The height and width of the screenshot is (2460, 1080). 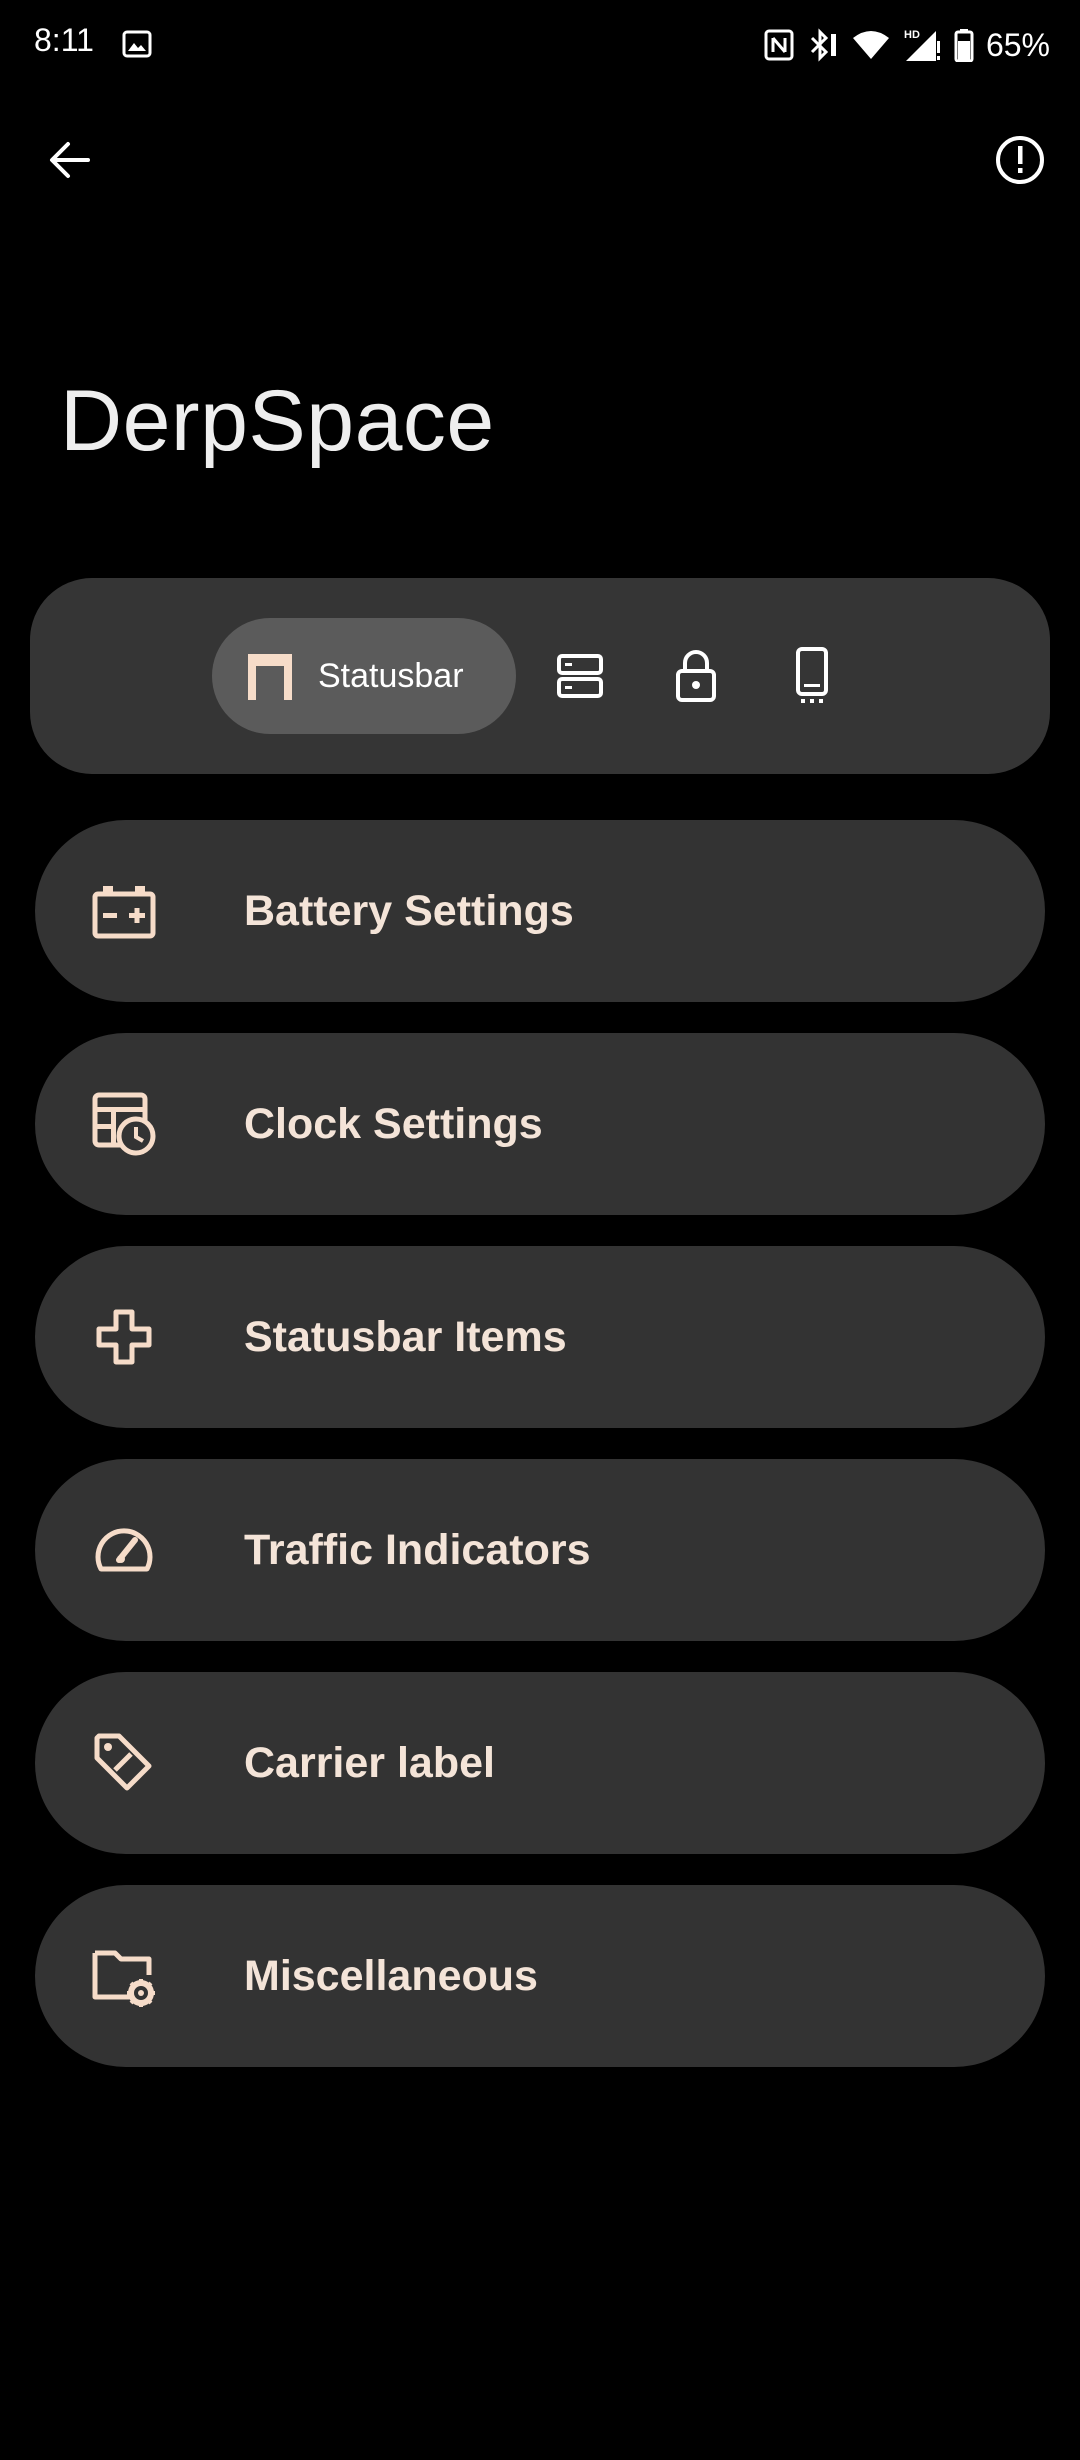 What do you see at coordinates (124, 1124) in the screenshot?
I see `calendar-clock-icon` at bounding box center [124, 1124].